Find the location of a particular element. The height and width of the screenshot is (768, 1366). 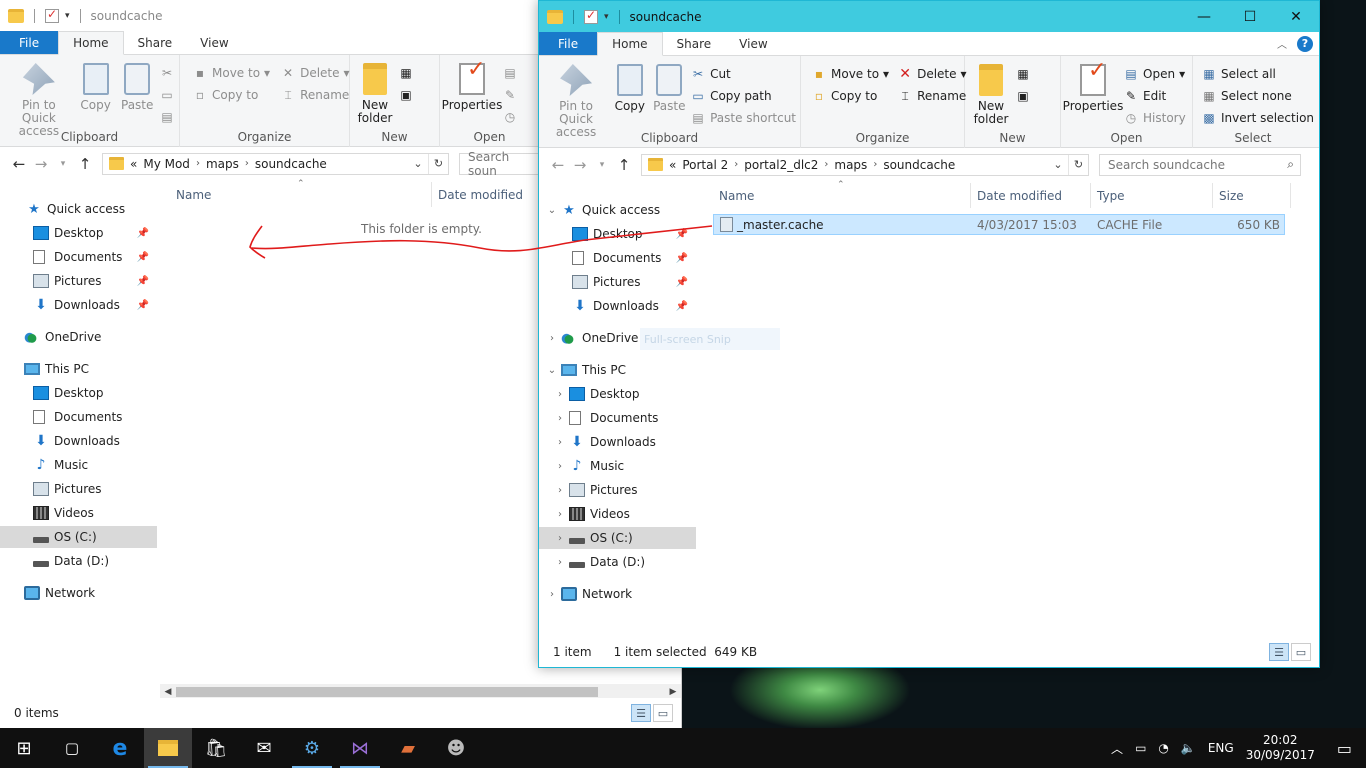

tab-share: Share is located at coordinates (155, 42).